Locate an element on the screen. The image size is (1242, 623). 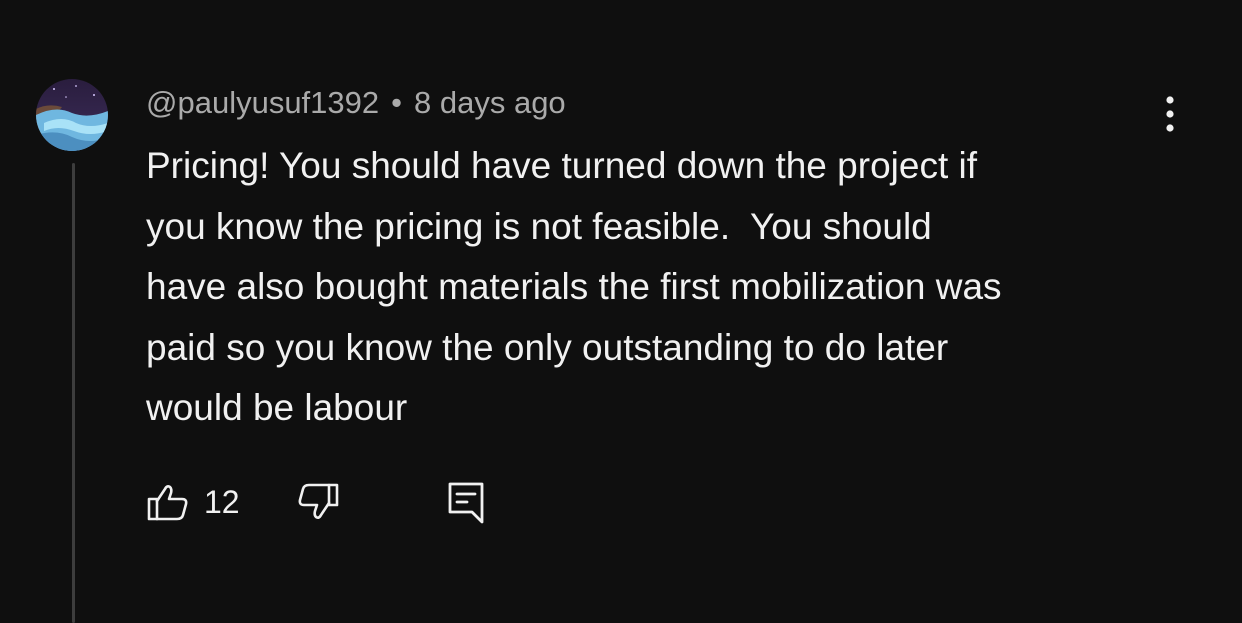
like-button: 12 is located at coordinates (221, 502).